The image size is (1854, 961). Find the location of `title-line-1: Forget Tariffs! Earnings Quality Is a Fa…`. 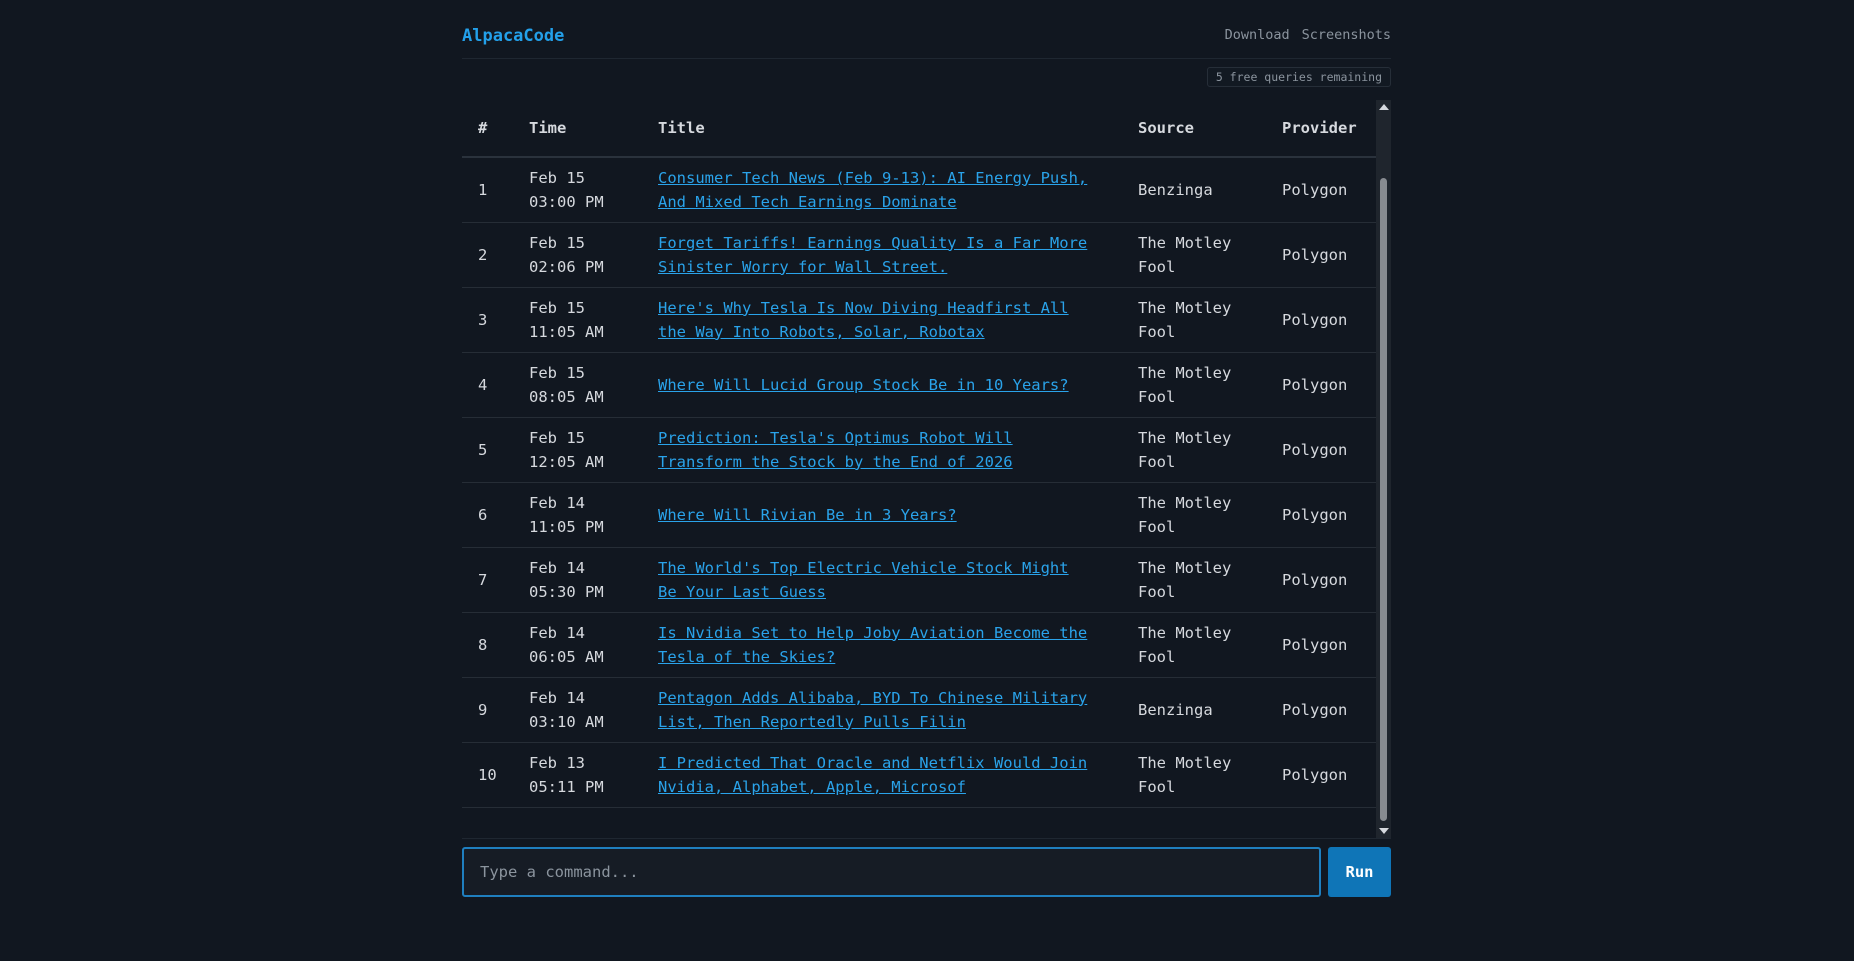

title-line-1: Forget Tariffs! Earnings Quality Is a Fa… is located at coordinates (872, 243).